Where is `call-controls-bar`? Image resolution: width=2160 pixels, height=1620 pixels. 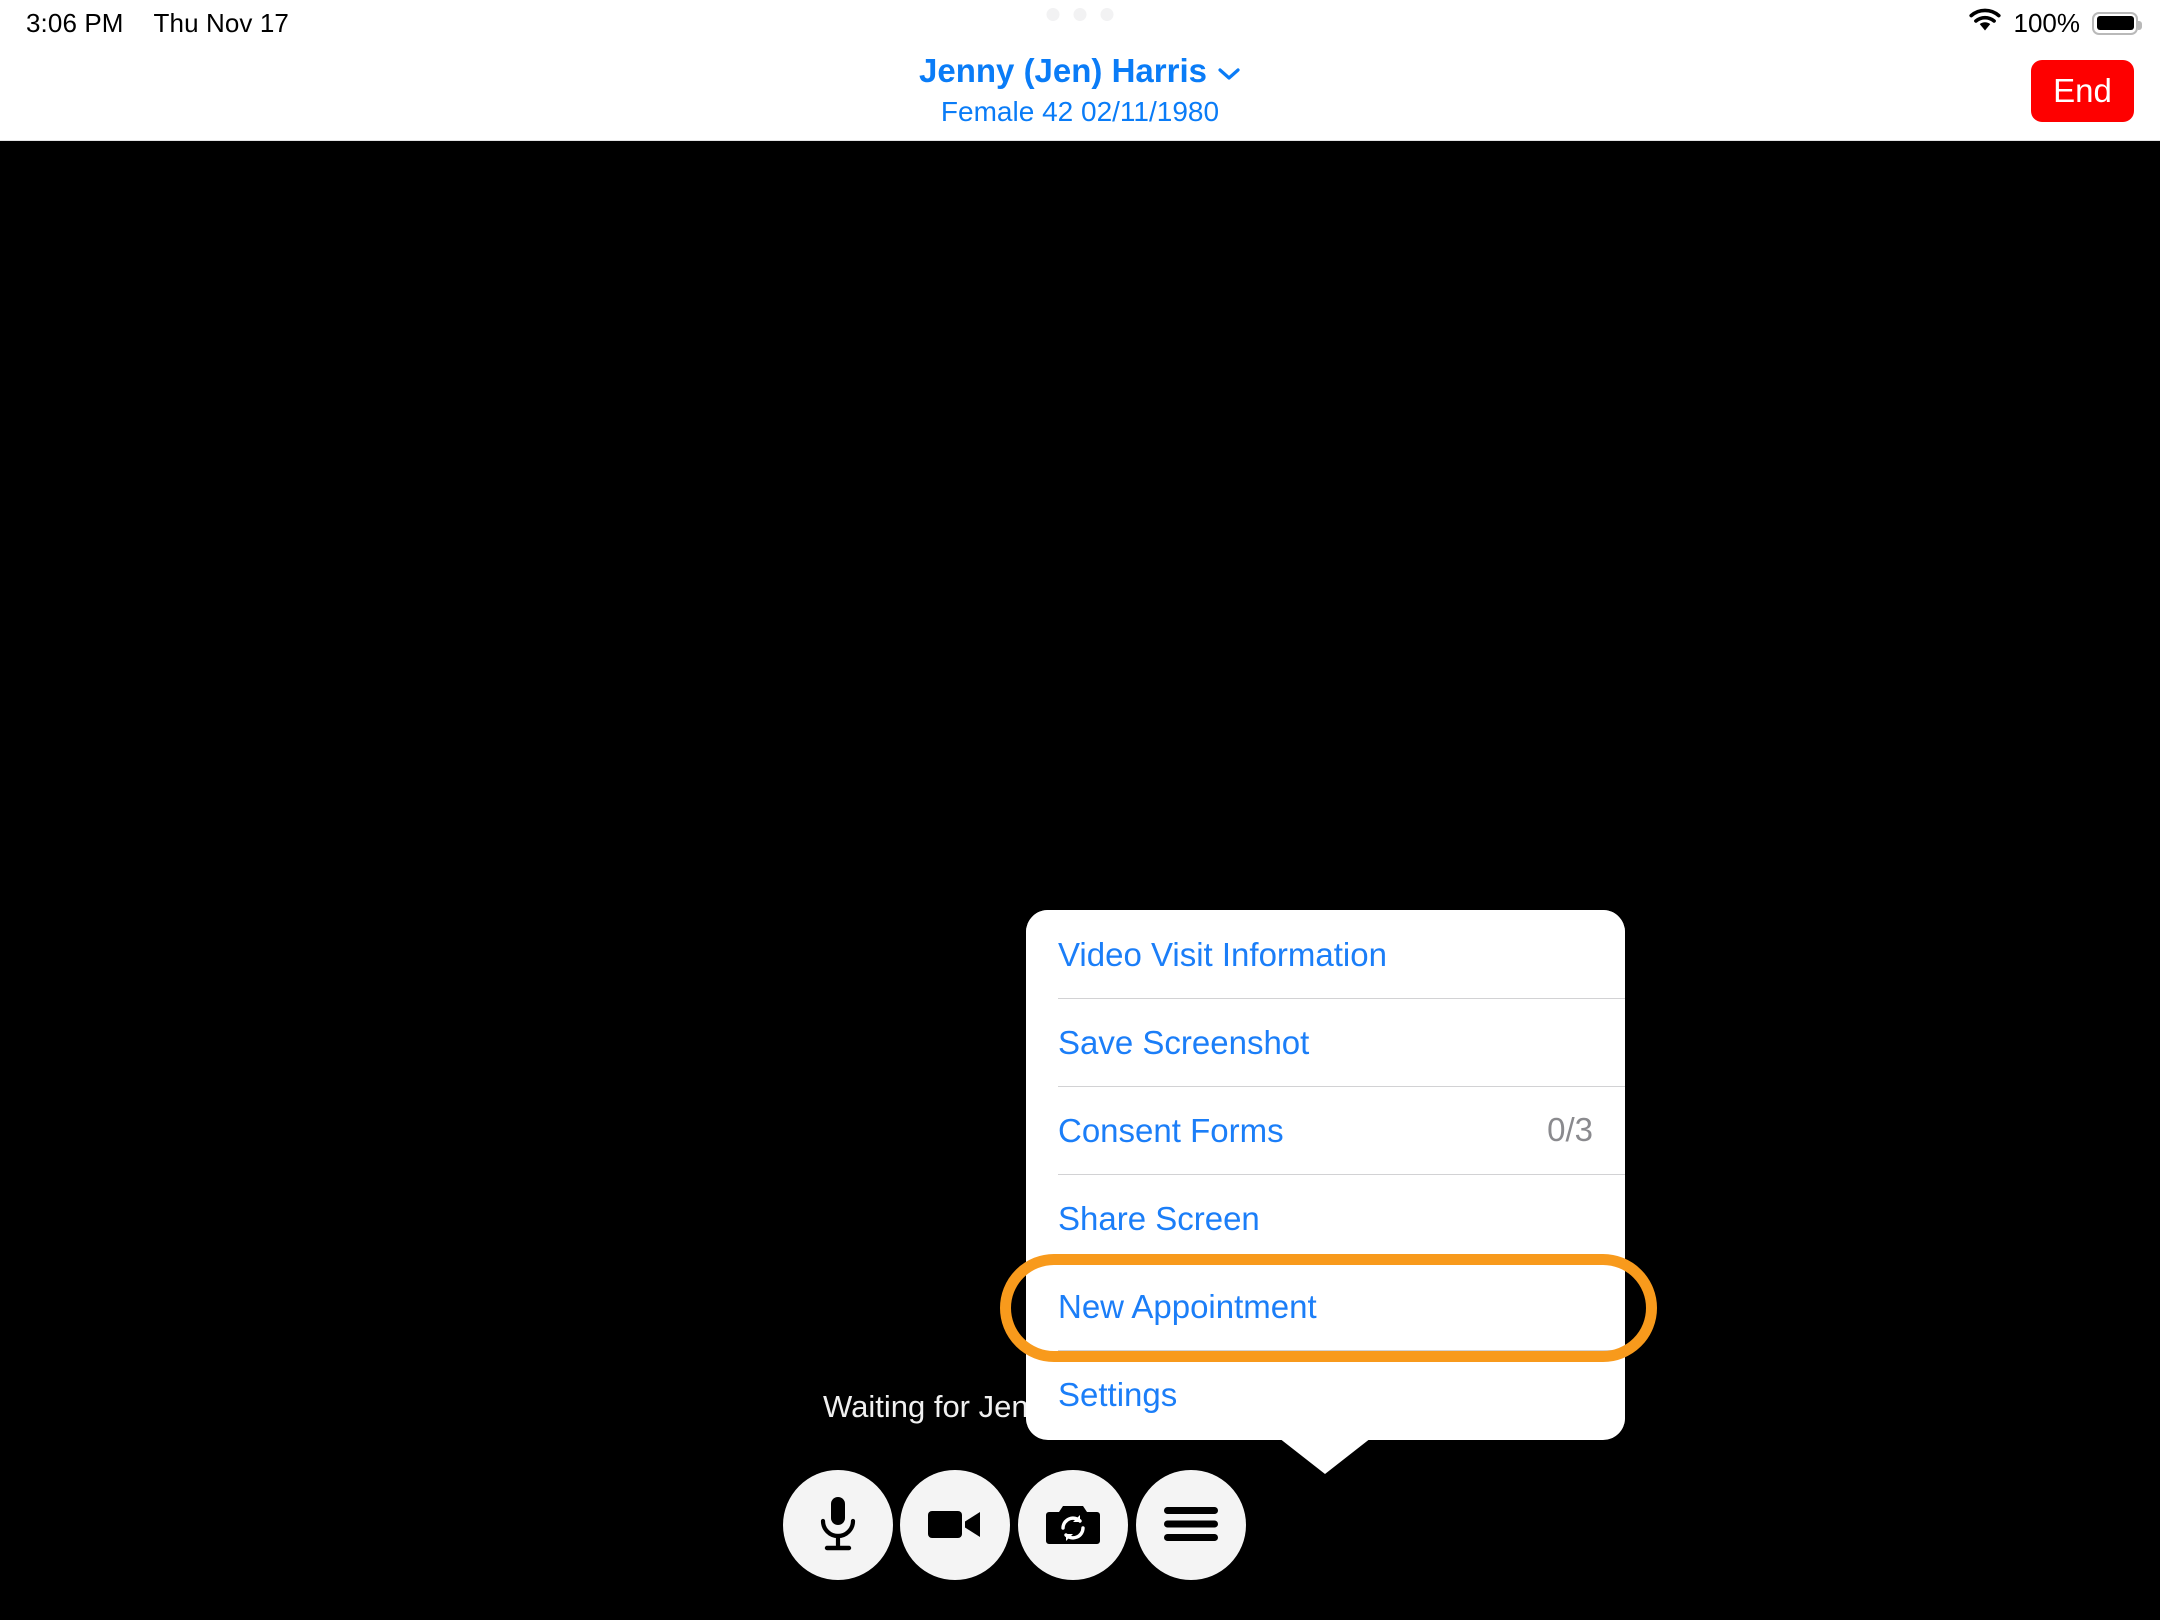 call-controls-bar is located at coordinates (1080, 1526).